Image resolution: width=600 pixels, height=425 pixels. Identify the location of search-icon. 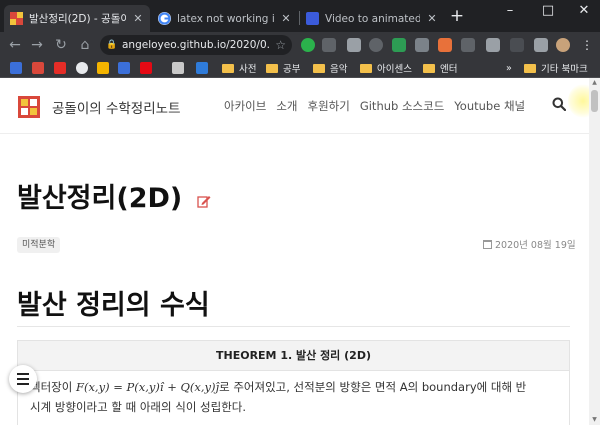
(559, 104).